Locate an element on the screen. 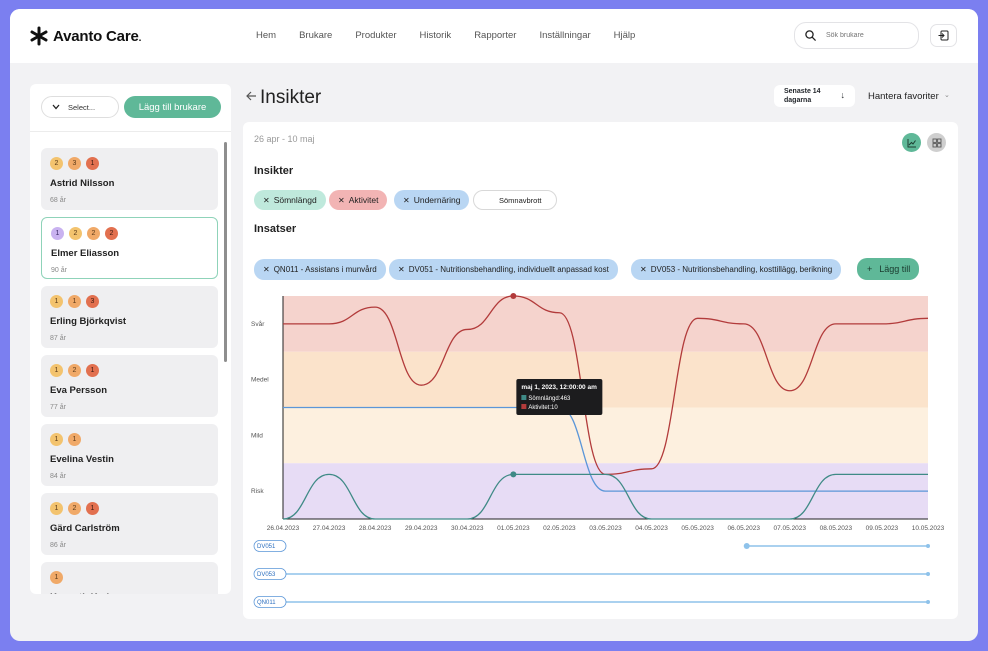 The width and height of the screenshot is (988, 651). arrow-down-icon: ↓ is located at coordinates (843, 95).